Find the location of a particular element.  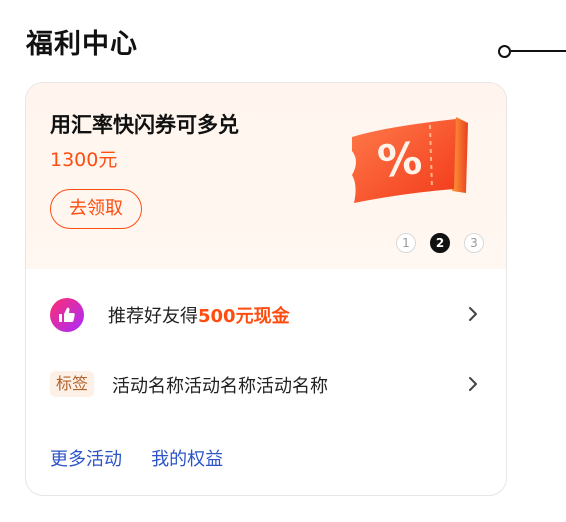

section-title: 福利中心 is located at coordinates (82, 44).